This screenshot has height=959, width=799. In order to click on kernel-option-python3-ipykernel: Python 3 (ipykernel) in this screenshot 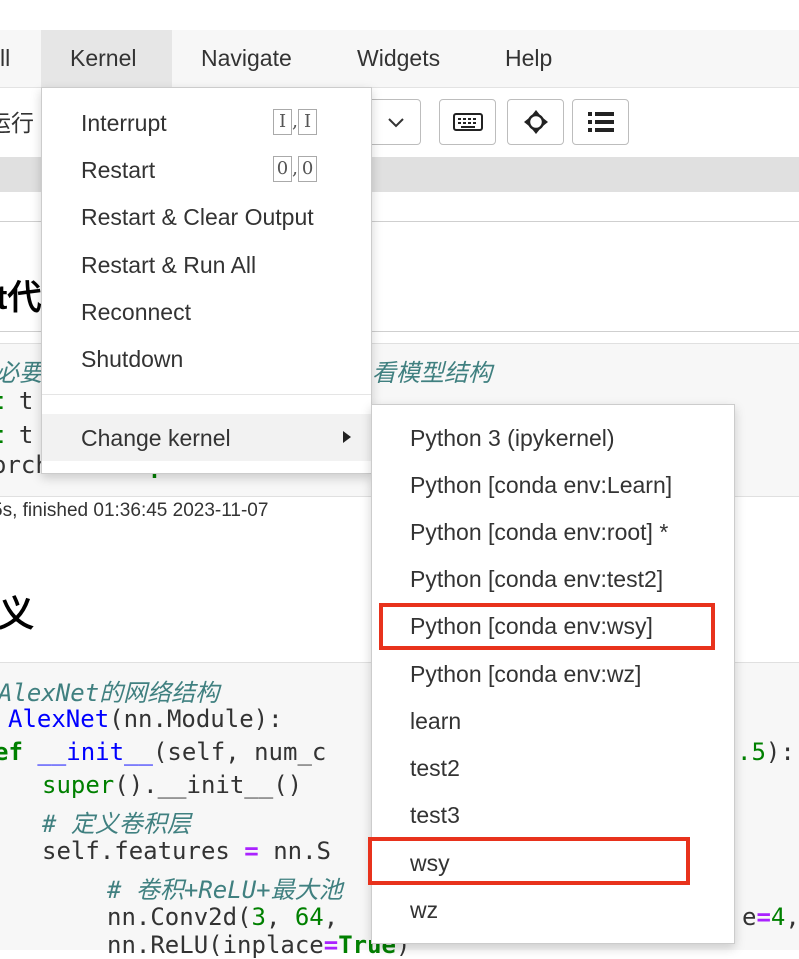, I will do `click(512, 438)`.